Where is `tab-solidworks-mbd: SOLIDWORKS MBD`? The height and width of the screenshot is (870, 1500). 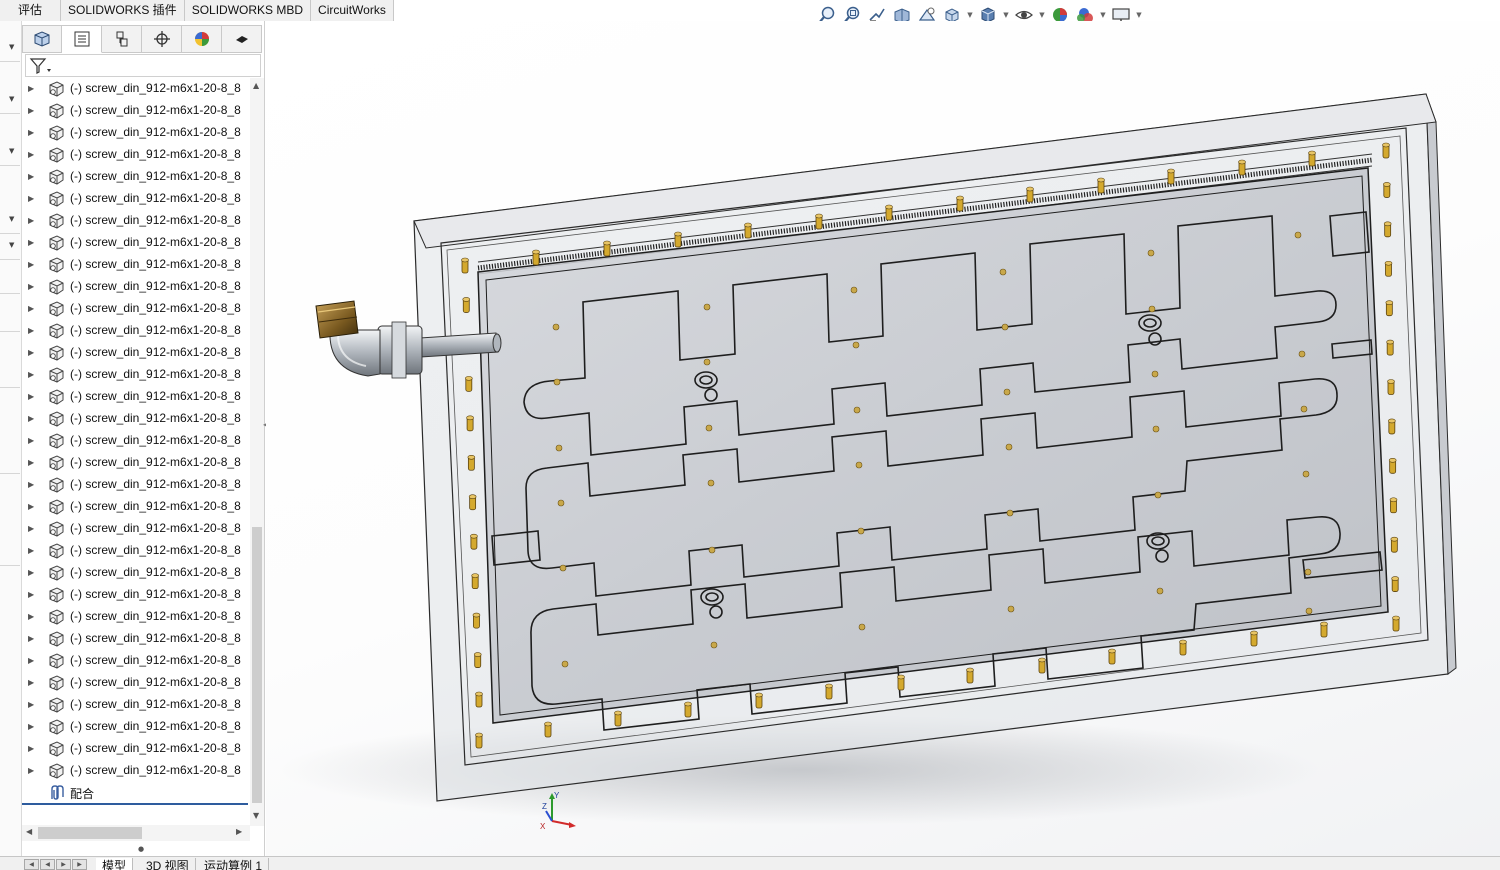 tab-solidworks-mbd: SOLIDWORKS MBD is located at coordinates (248, 10).